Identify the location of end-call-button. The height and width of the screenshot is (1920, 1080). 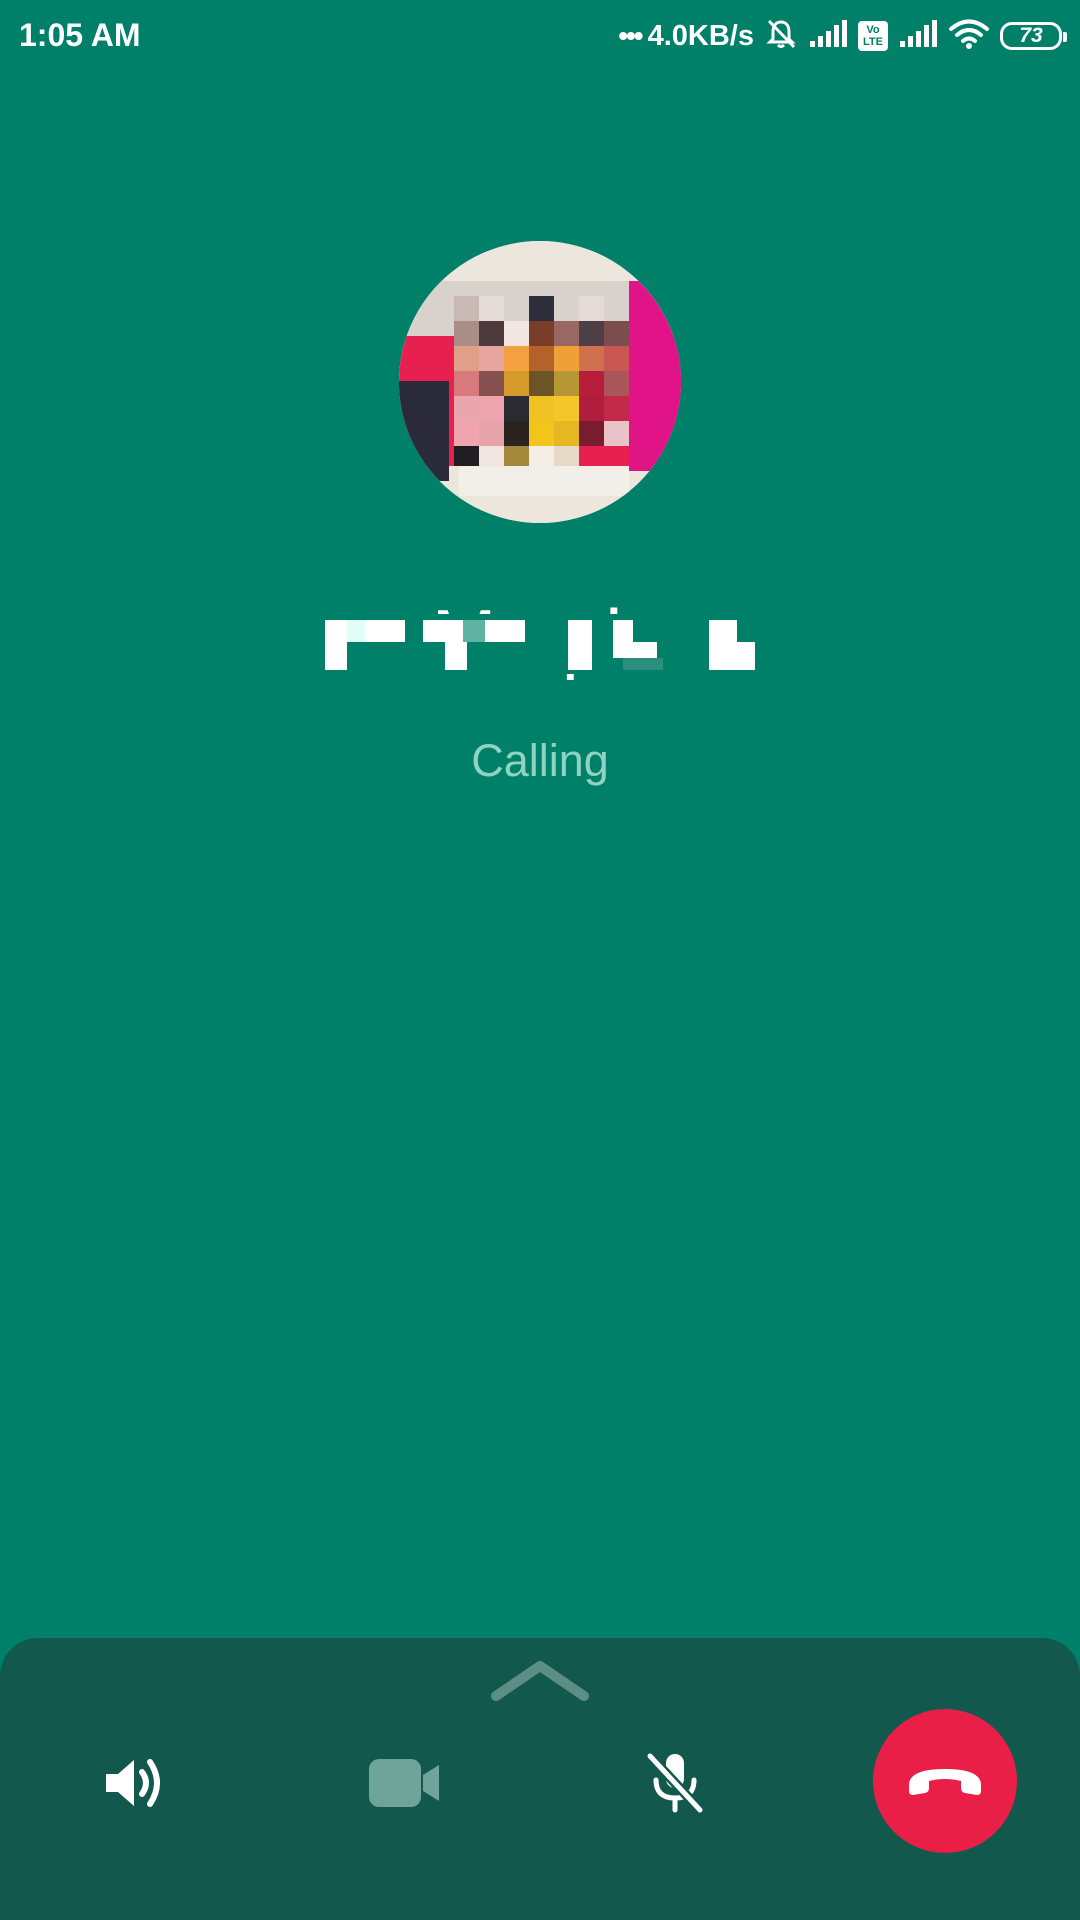
(945, 1781).